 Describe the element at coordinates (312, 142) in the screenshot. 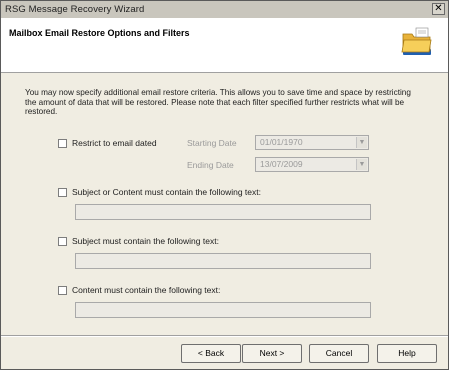

I see `starting-date-picker: 01/01/1970 ▼` at that location.